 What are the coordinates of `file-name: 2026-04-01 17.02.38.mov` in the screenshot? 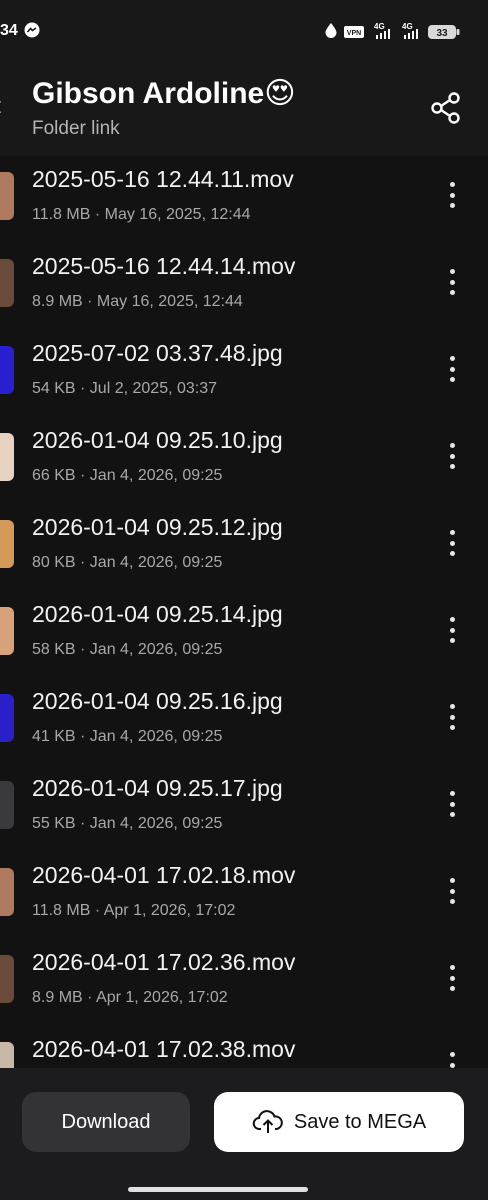 It's located at (164, 1049).